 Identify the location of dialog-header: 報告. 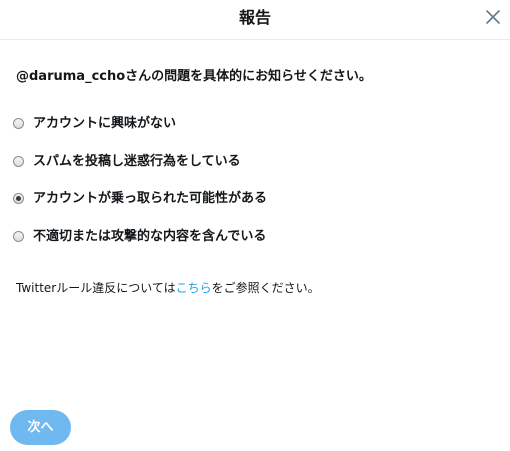
(255, 20).